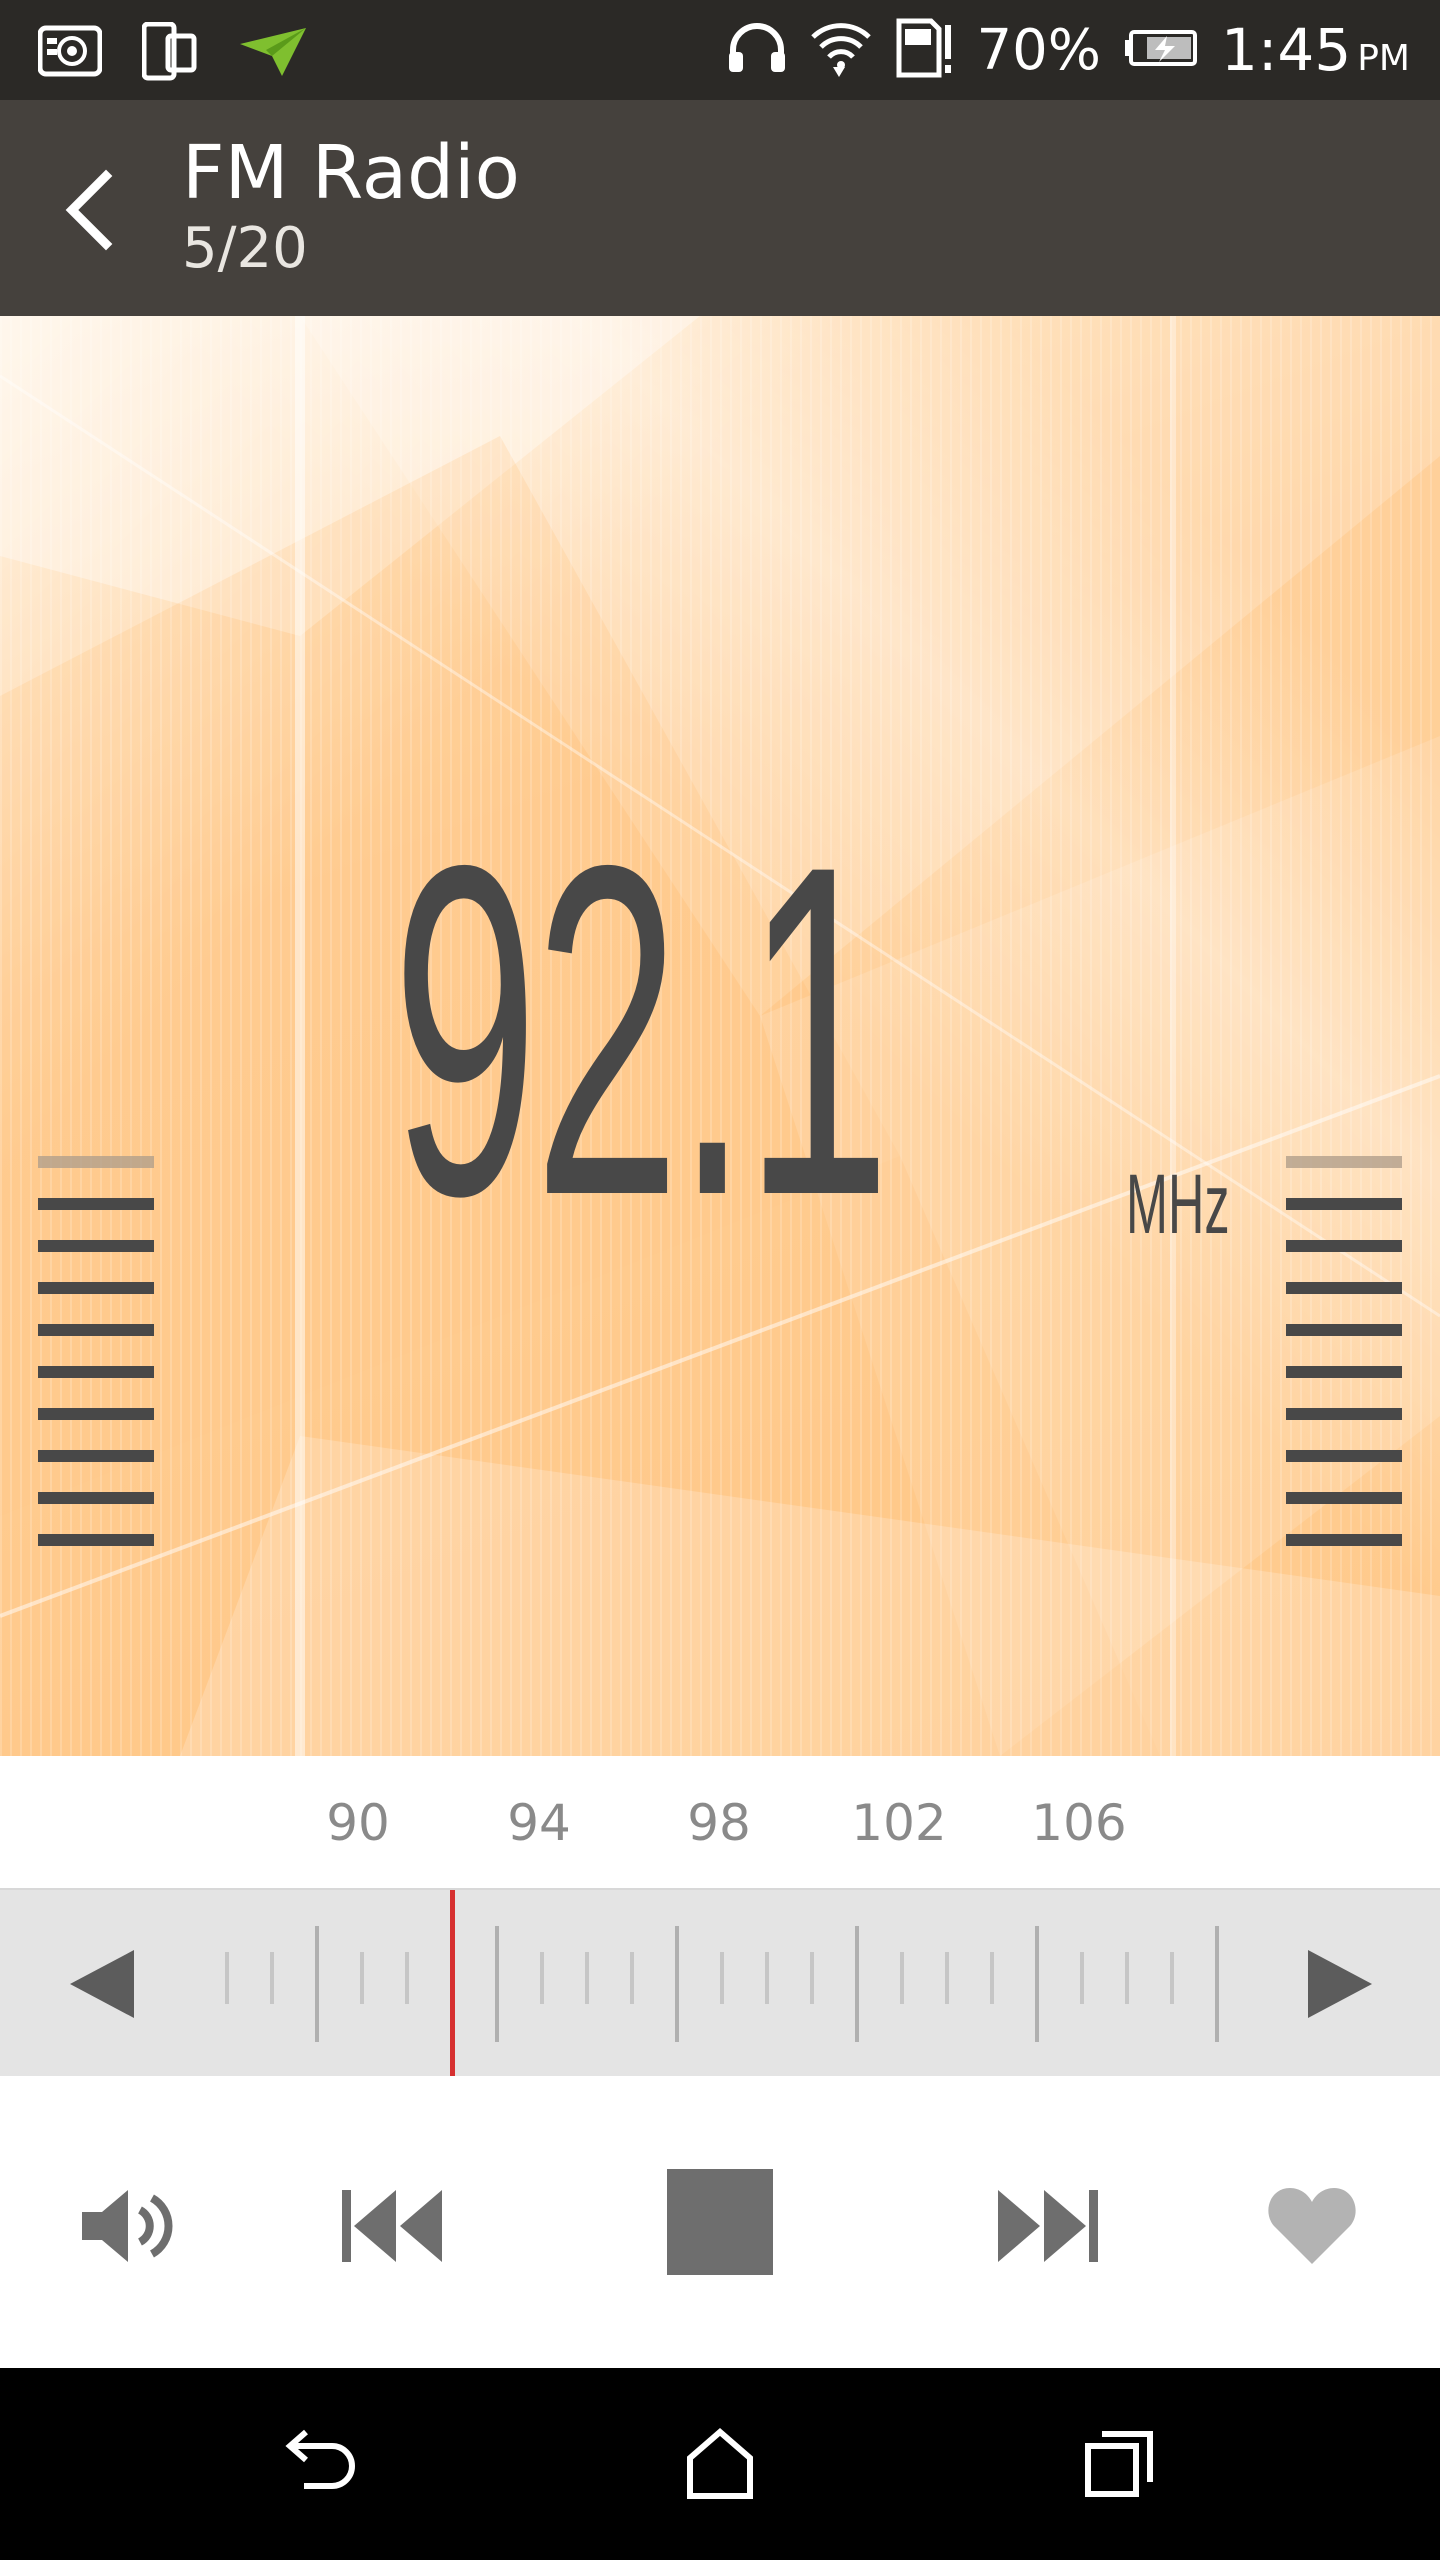 Image resolution: width=1440 pixels, height=2560 pixels. I want to click on tune-up-icon, so click(1340, 1984).